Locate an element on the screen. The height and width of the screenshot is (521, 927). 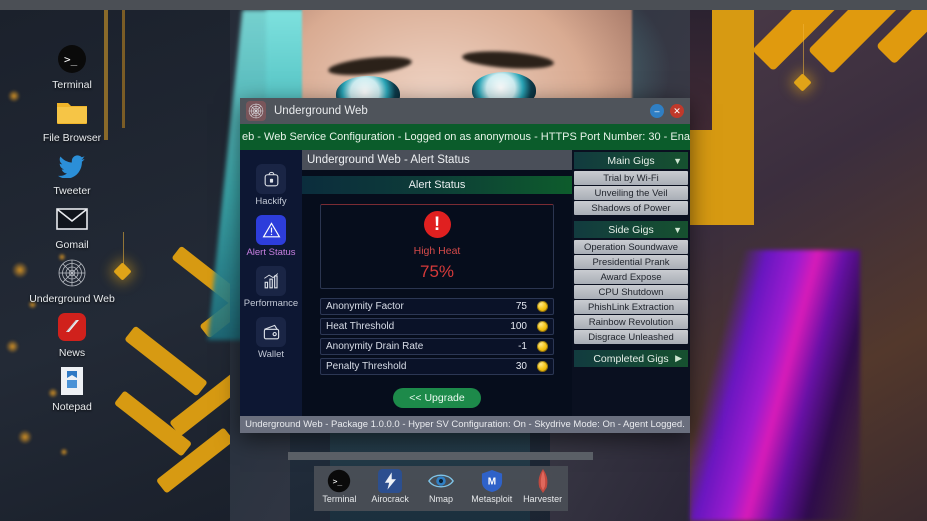
sidebar-item-label: Wallet is located at coordinates (271, 354).